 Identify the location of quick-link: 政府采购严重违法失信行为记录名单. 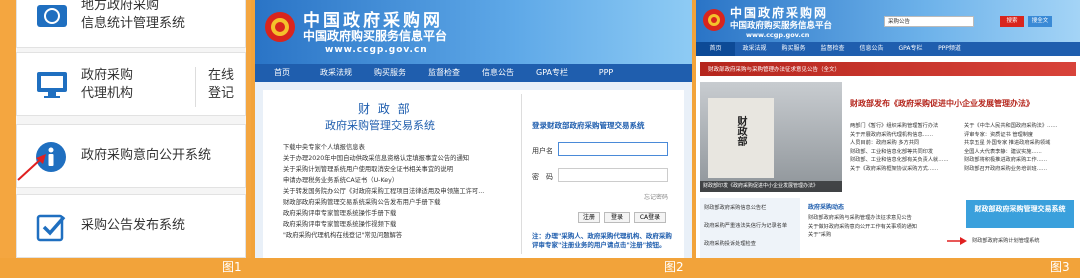
(750, 226).